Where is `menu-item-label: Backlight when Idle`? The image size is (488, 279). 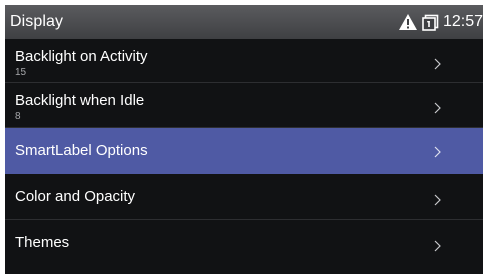 menu-item-label: Backlight when Idle is located at coordinates (80, 100).